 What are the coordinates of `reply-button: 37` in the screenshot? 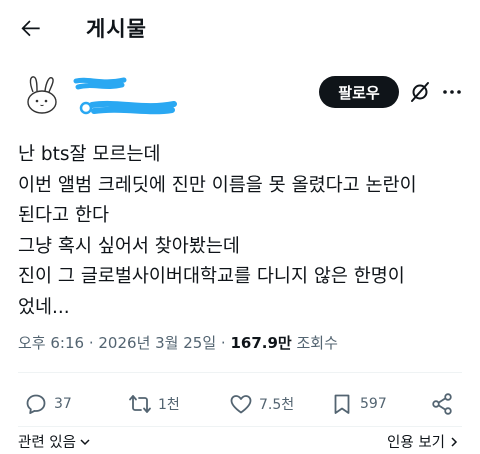 It's located at (48, 404).